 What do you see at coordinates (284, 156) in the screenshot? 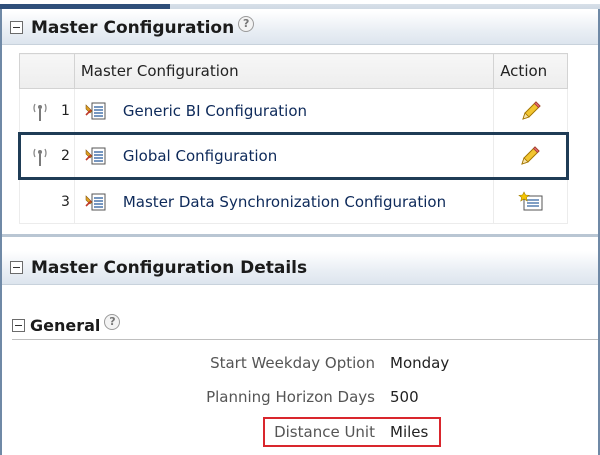
I see `row-name-cell: Global Configuration` at bounding box center [284, 156].